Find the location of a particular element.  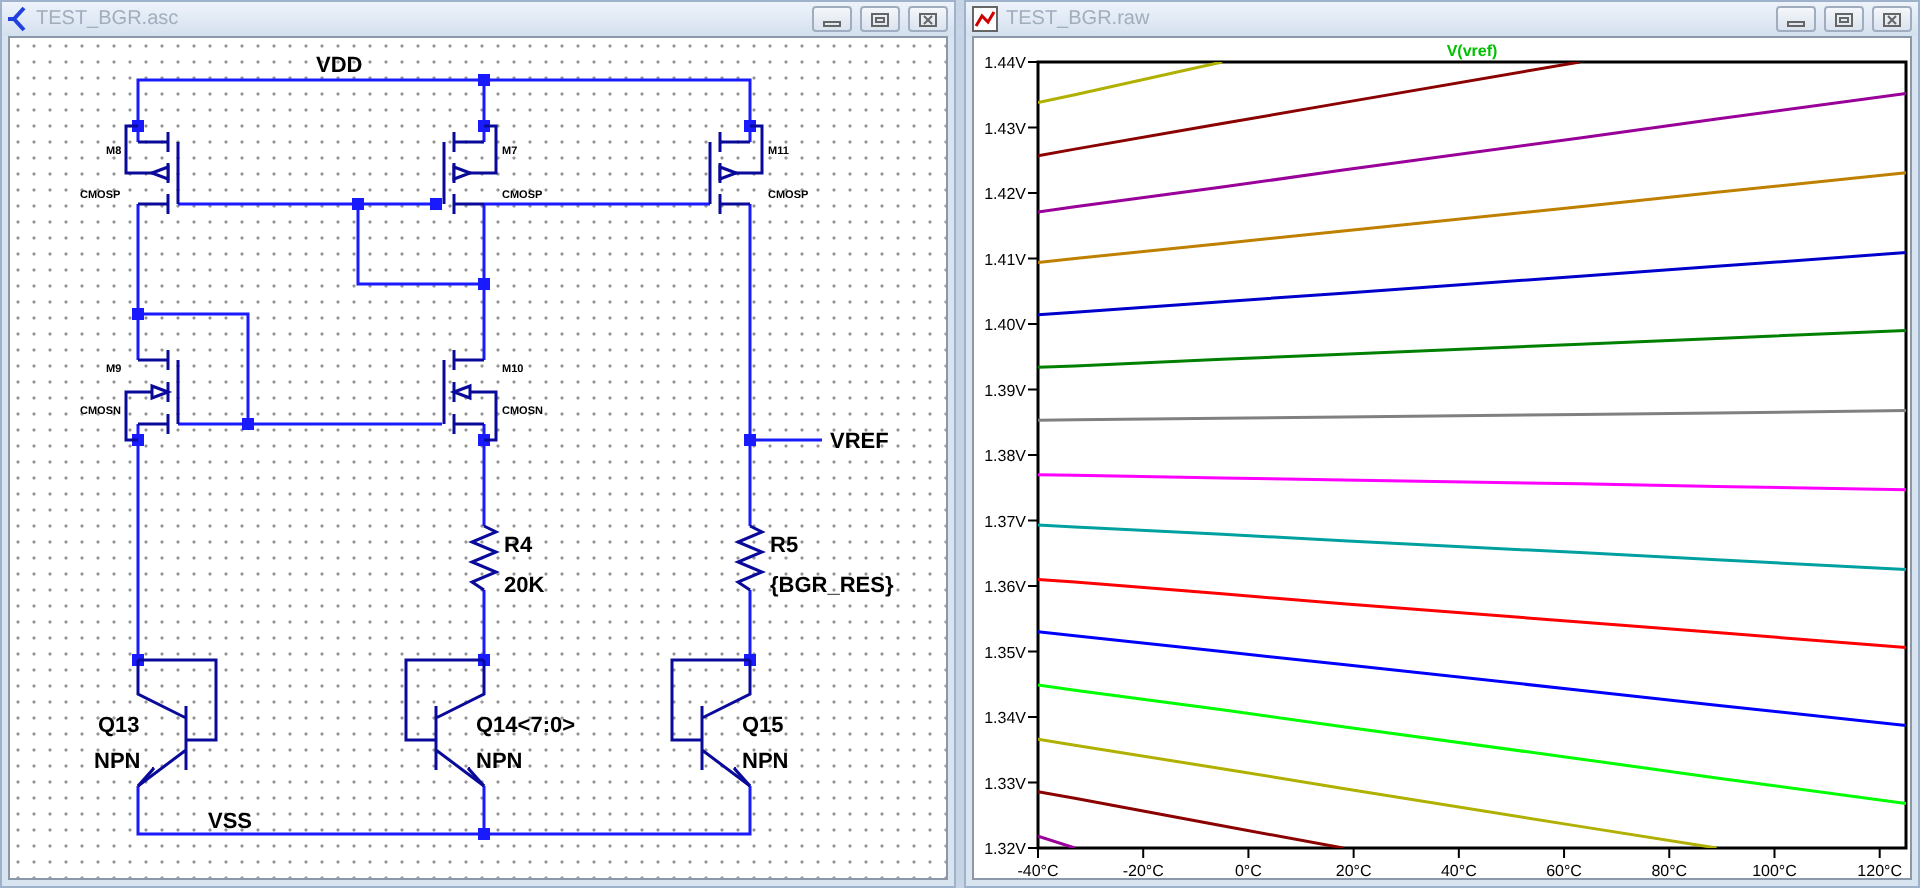

y-tick-label: 1.42V is located at coordinates (1005, 194).